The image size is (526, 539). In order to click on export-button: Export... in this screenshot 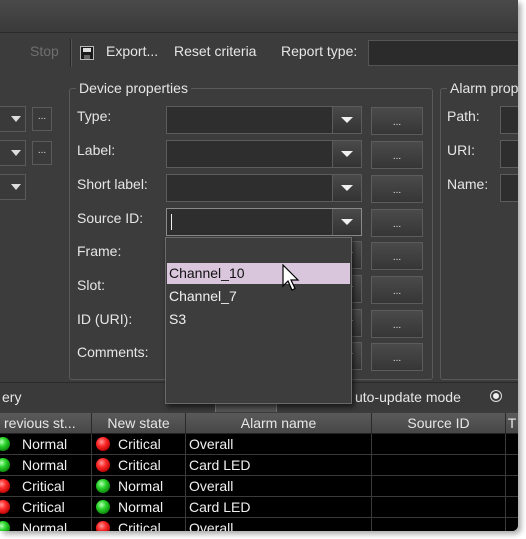, I will do `click(132, 51)`.